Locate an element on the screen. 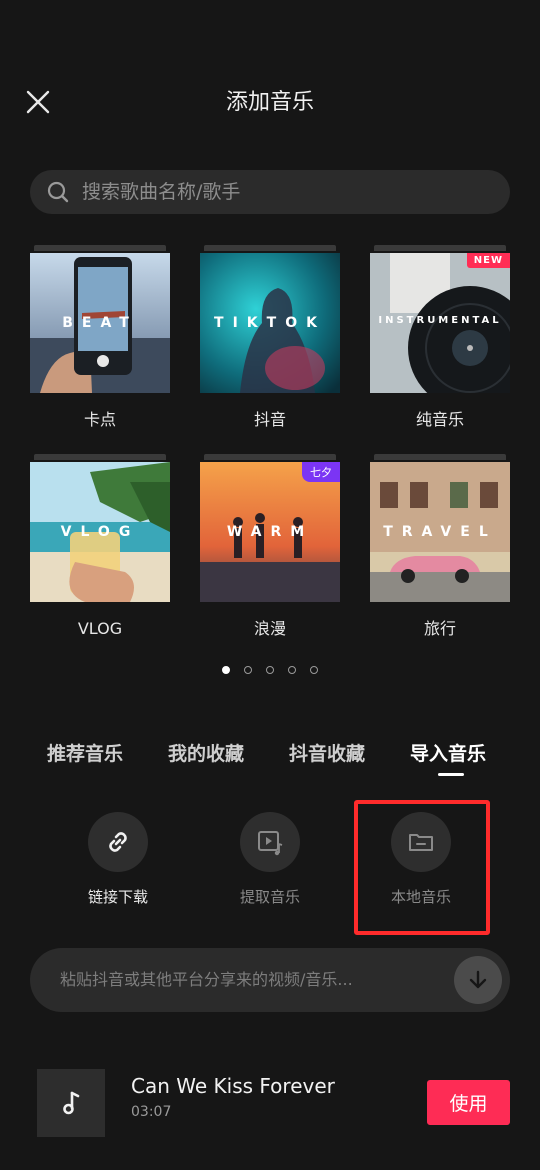  category-thumbnail: VLOG is located at coordinates (100, 532).